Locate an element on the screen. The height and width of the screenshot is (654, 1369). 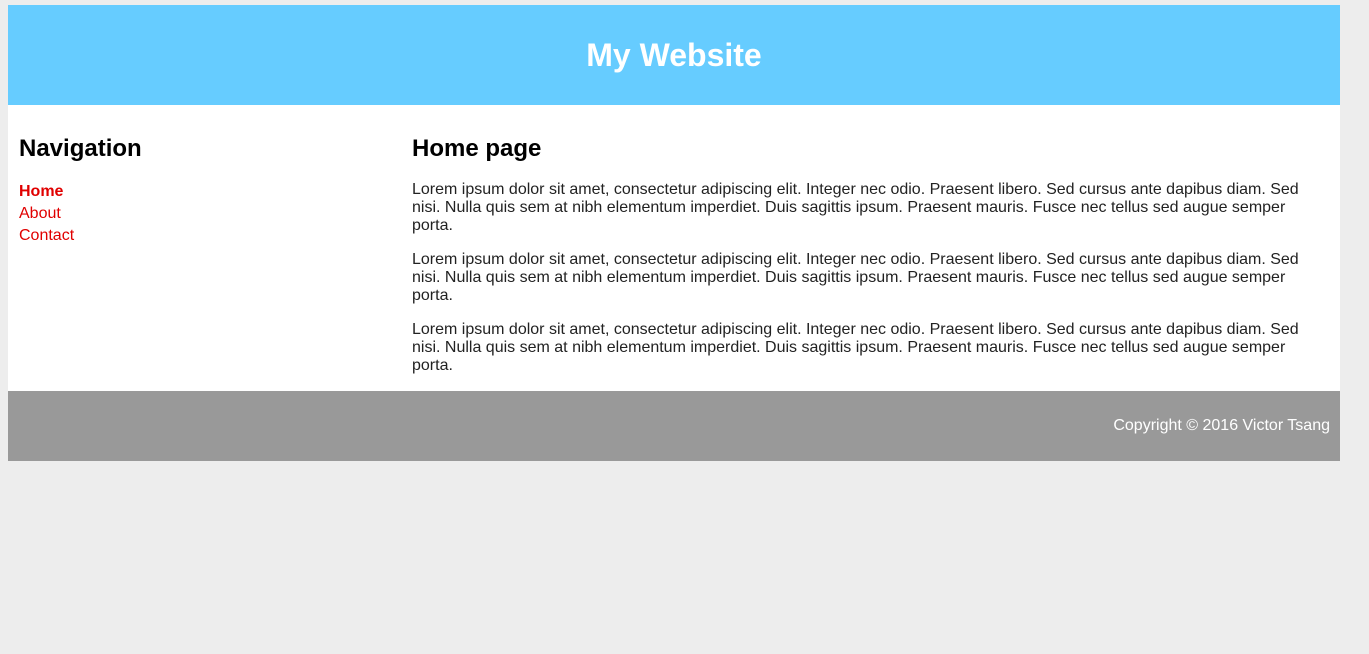
nav-item-contact: Contact is located at coordinates (210, 236).